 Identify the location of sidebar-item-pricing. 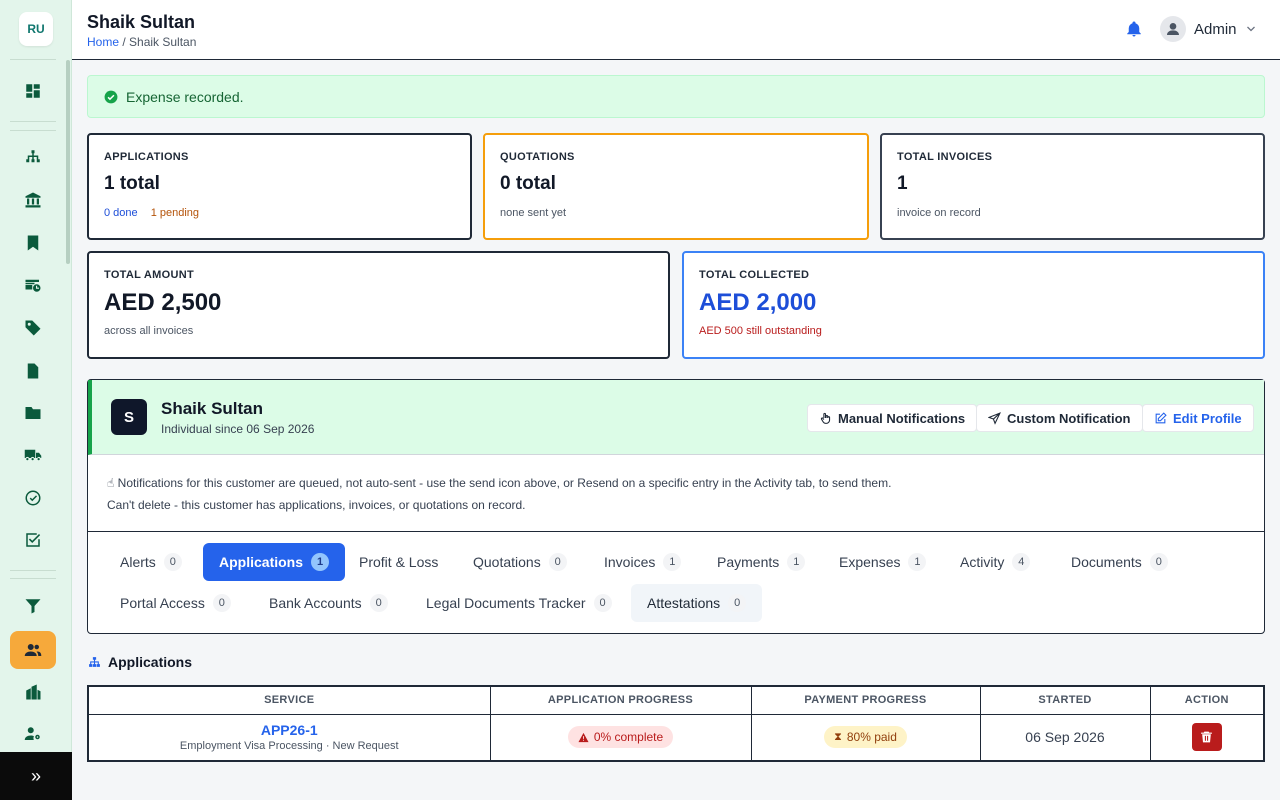
(33, 328).